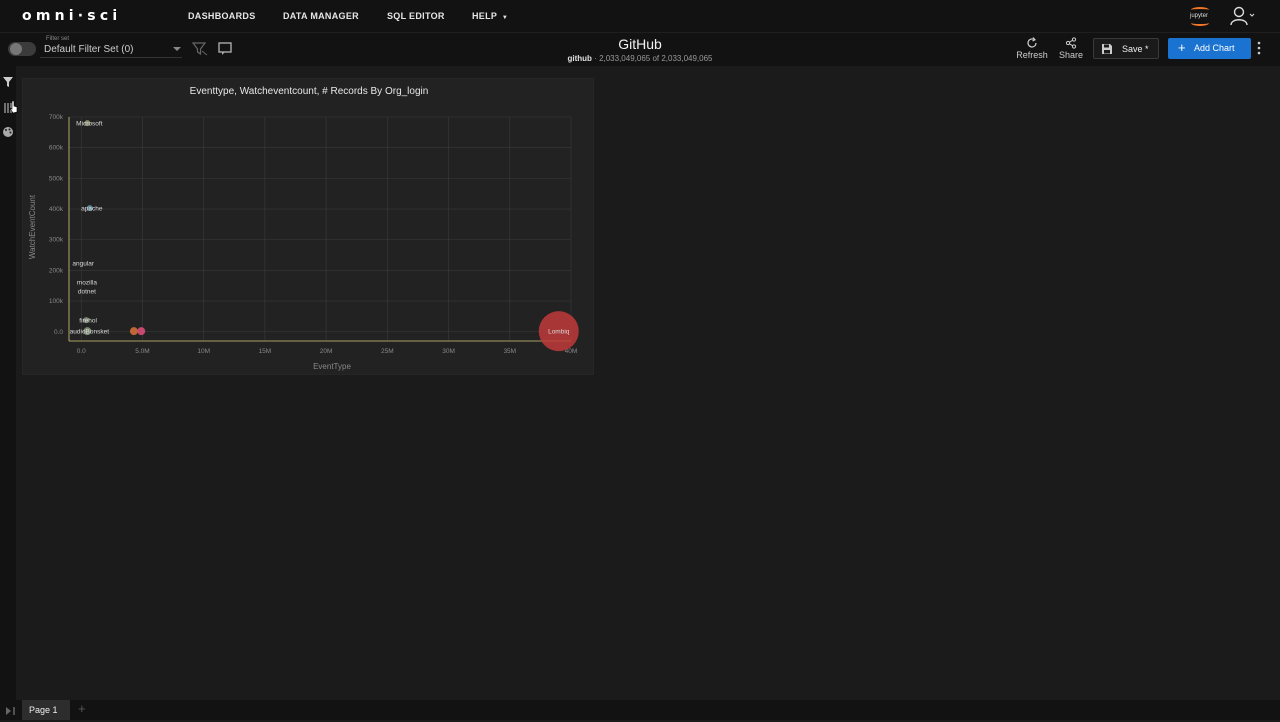 The height and width of the screenshot is (722, 1280). I want to click on data-point-label: Microsoft, so click(89, 124).